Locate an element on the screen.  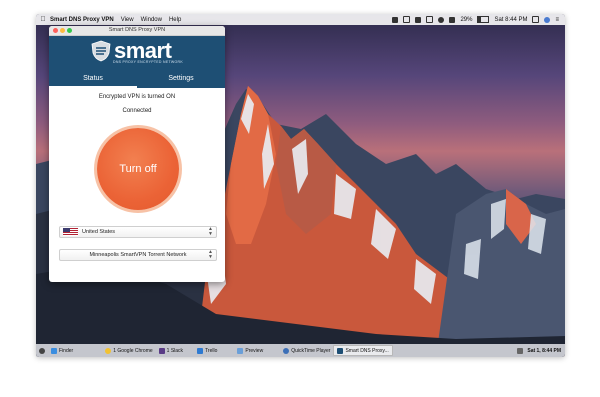
chrome-icon is located at coordinates (108, 350).